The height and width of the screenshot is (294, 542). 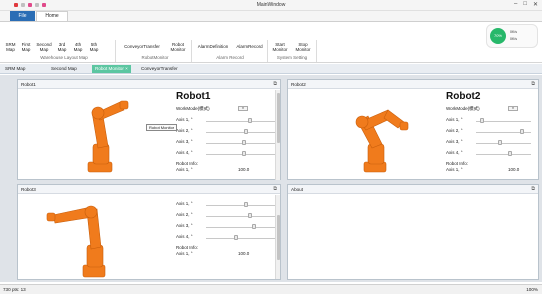 What do you see at coordinates (525, 4) in the screenshot?
I see `maximize-icon: □` at bounding box center [525, 4].